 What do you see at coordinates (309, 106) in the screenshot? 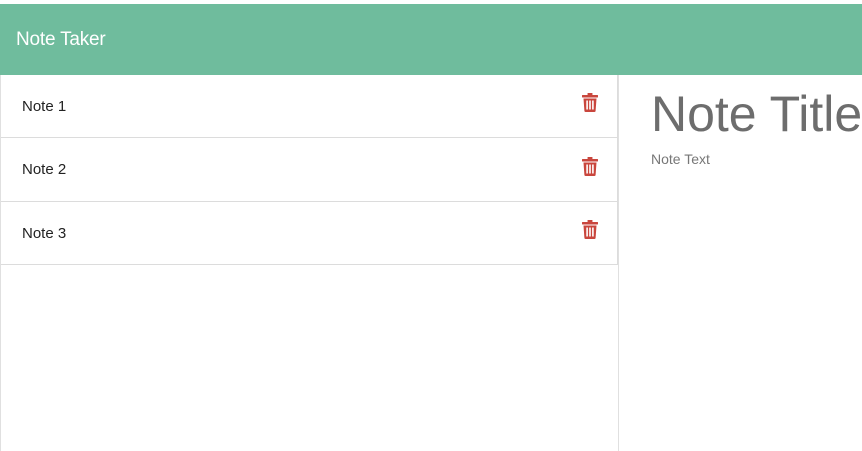
I see `note-list-item: Note 1` at bounding box center [309, 106].